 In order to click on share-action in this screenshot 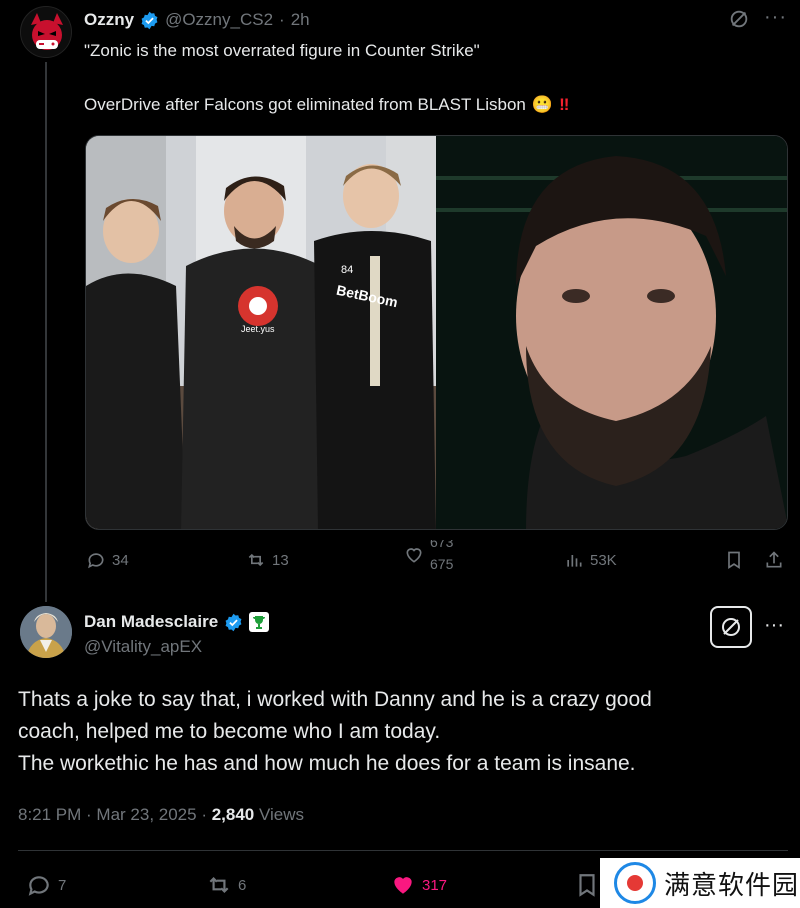, I will do `click(774, 560)`.